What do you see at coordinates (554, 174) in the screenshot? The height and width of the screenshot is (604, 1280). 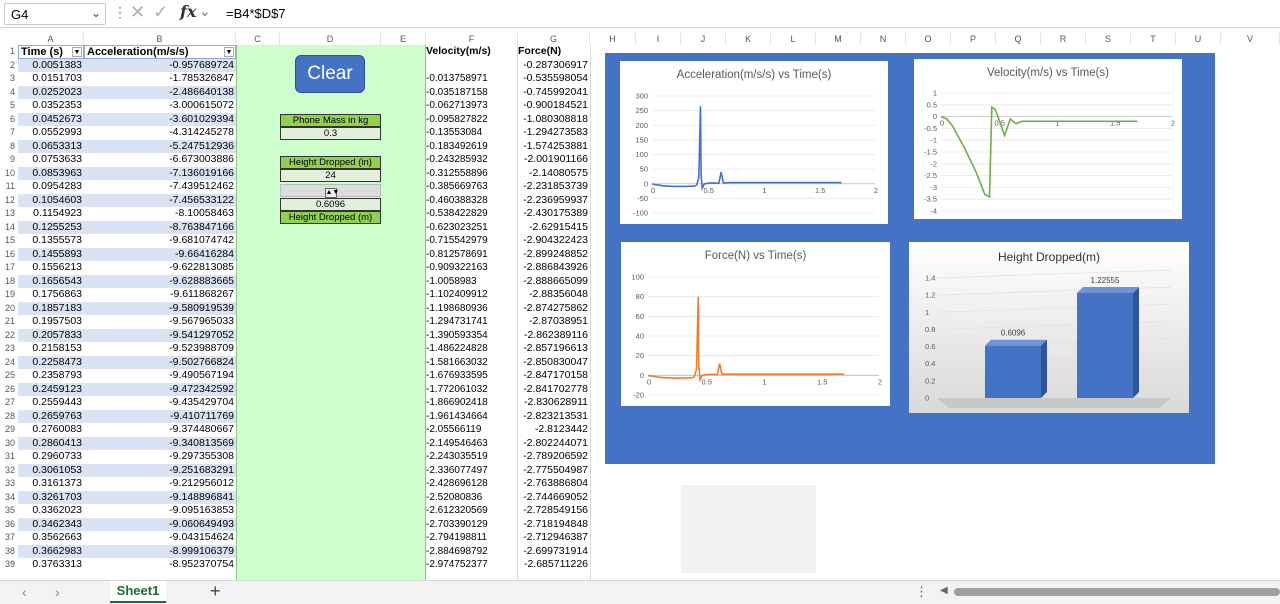 I see `force-cell: -2.14080575` at bounding box center [554, 174].